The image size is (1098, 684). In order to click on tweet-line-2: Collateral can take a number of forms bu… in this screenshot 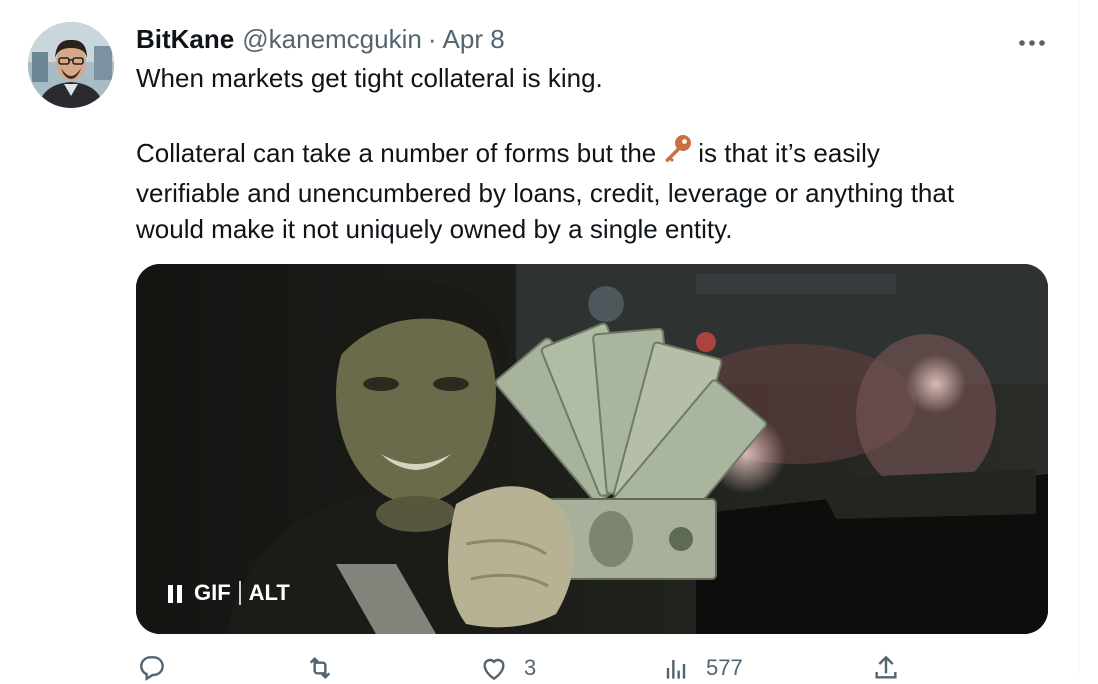, I will do `click(586, 153)`.